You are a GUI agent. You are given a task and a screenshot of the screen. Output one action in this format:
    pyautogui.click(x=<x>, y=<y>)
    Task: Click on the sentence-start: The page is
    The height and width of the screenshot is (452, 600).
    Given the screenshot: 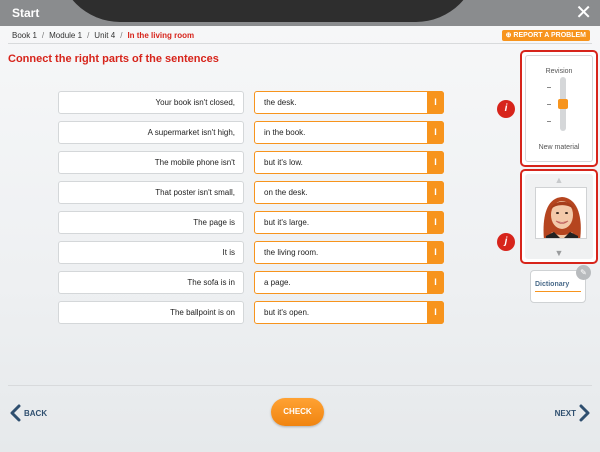 What is the action you would take?
    pyautogui.click(x=151, y=222)
    